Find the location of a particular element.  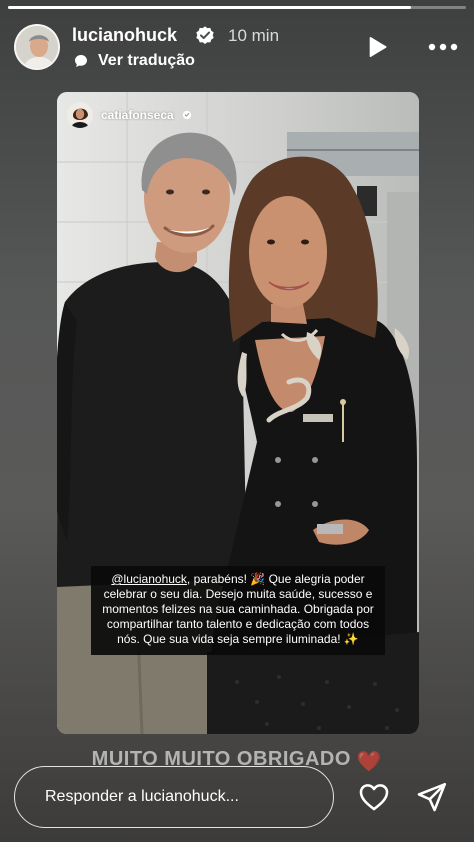

see-translation-label: Ver tradução is located at coordinates (146, 60).